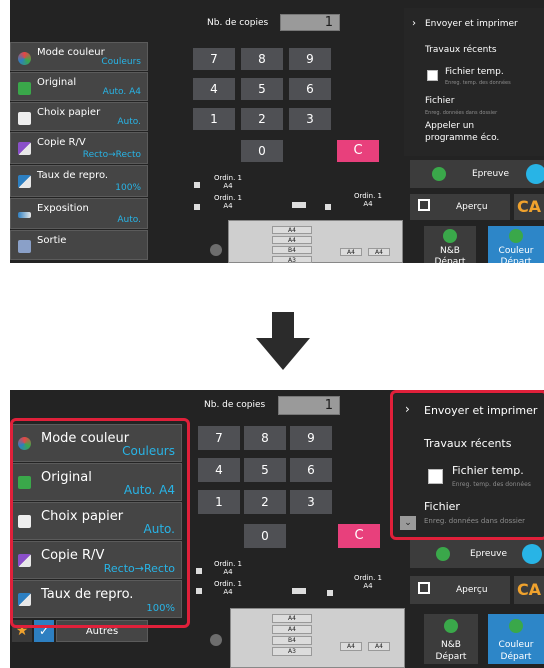 This screenshot has height=668, width=544. I want to click on highlight-left-panel, so click(100, 523).